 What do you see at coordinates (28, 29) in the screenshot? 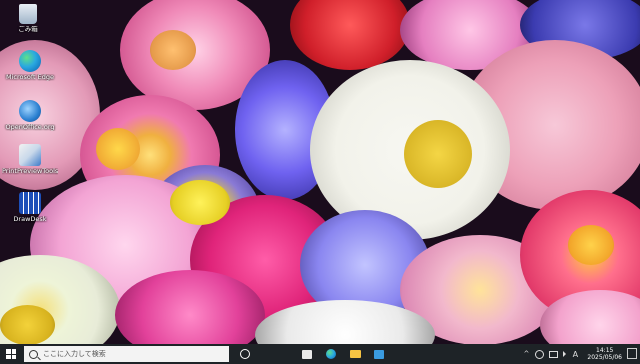
I see `desktop-icon-label: ごみ箱` at bounding box center [28, 29].